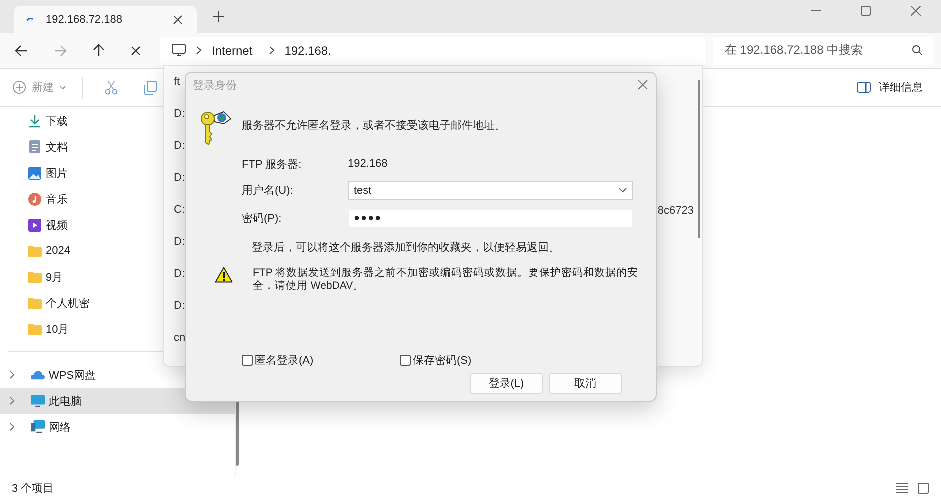  Describe the element at coordinates (33, 489) in the screenshot. I see `status-text: 3 个项目` at that location.